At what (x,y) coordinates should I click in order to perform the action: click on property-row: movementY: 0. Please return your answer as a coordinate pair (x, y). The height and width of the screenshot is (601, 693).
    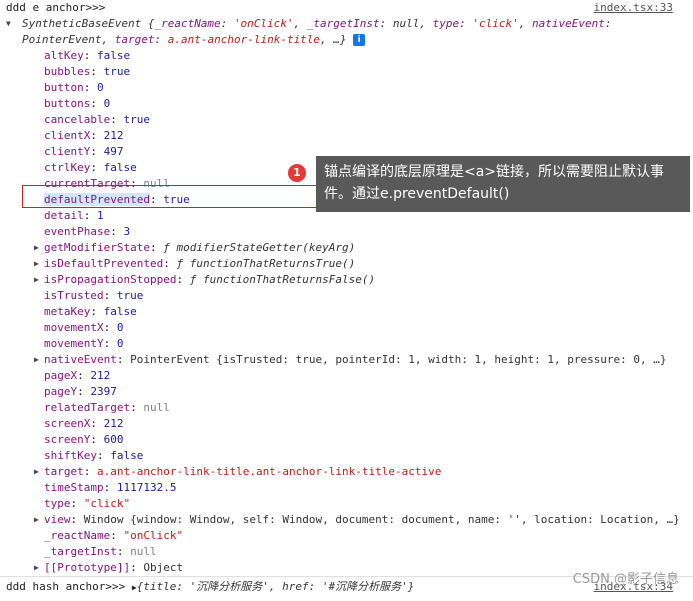
    Looking at the image, I should click on (84, 343).